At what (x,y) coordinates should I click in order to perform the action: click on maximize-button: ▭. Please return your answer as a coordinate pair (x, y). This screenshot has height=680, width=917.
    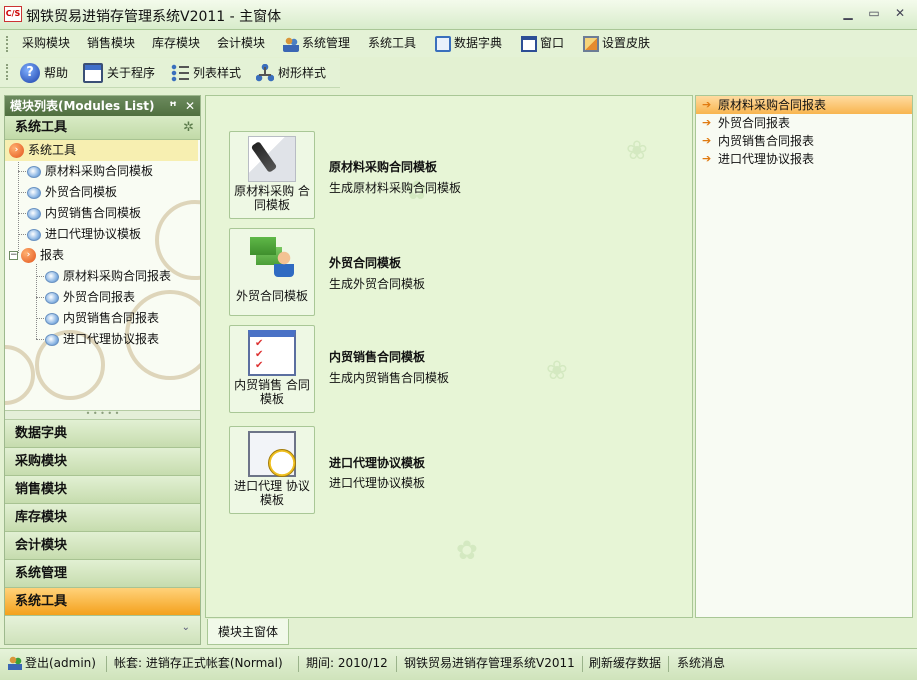
    Looking at the image, I should click on (874, 13).